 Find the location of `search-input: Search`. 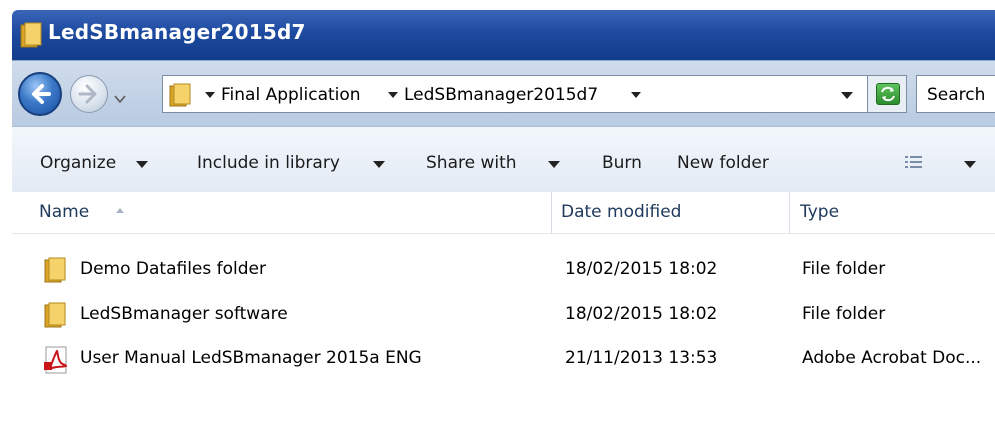

search-input: Search is located at coordinates (956, 95).